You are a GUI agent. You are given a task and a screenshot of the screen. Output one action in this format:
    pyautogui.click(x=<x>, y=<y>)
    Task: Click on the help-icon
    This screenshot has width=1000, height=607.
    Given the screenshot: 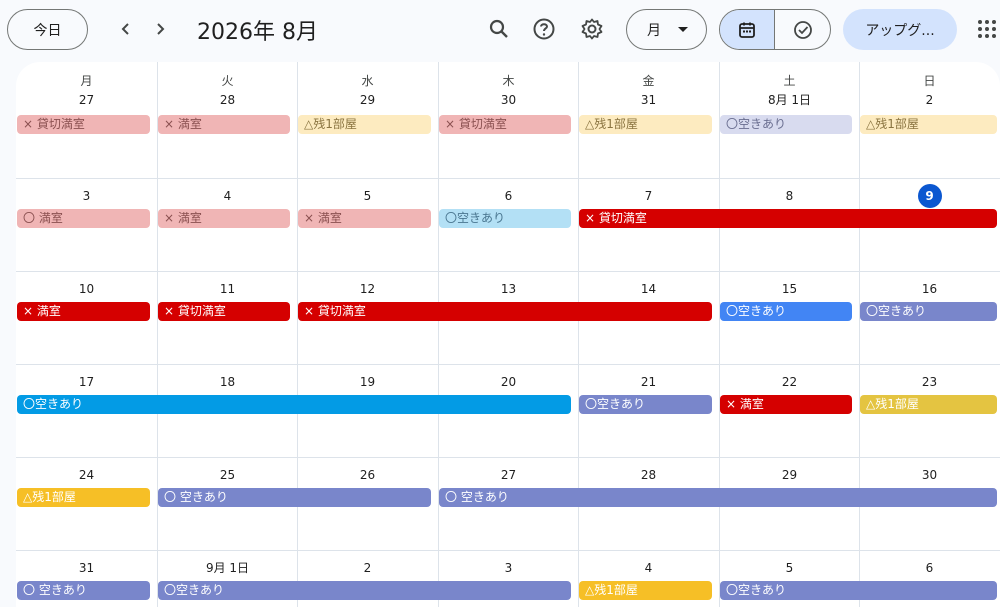 What is the action you would take?
    pyautogui.click(x=544, y=29)
    